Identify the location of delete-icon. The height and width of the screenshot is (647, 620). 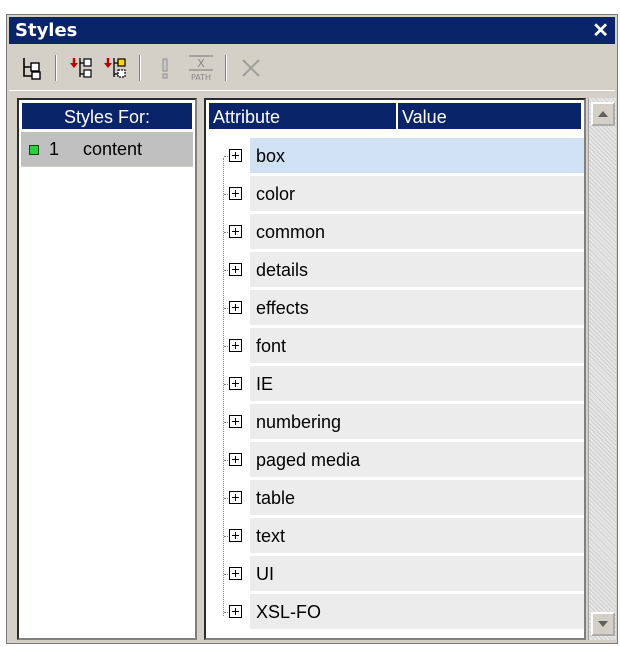
(251, 68).